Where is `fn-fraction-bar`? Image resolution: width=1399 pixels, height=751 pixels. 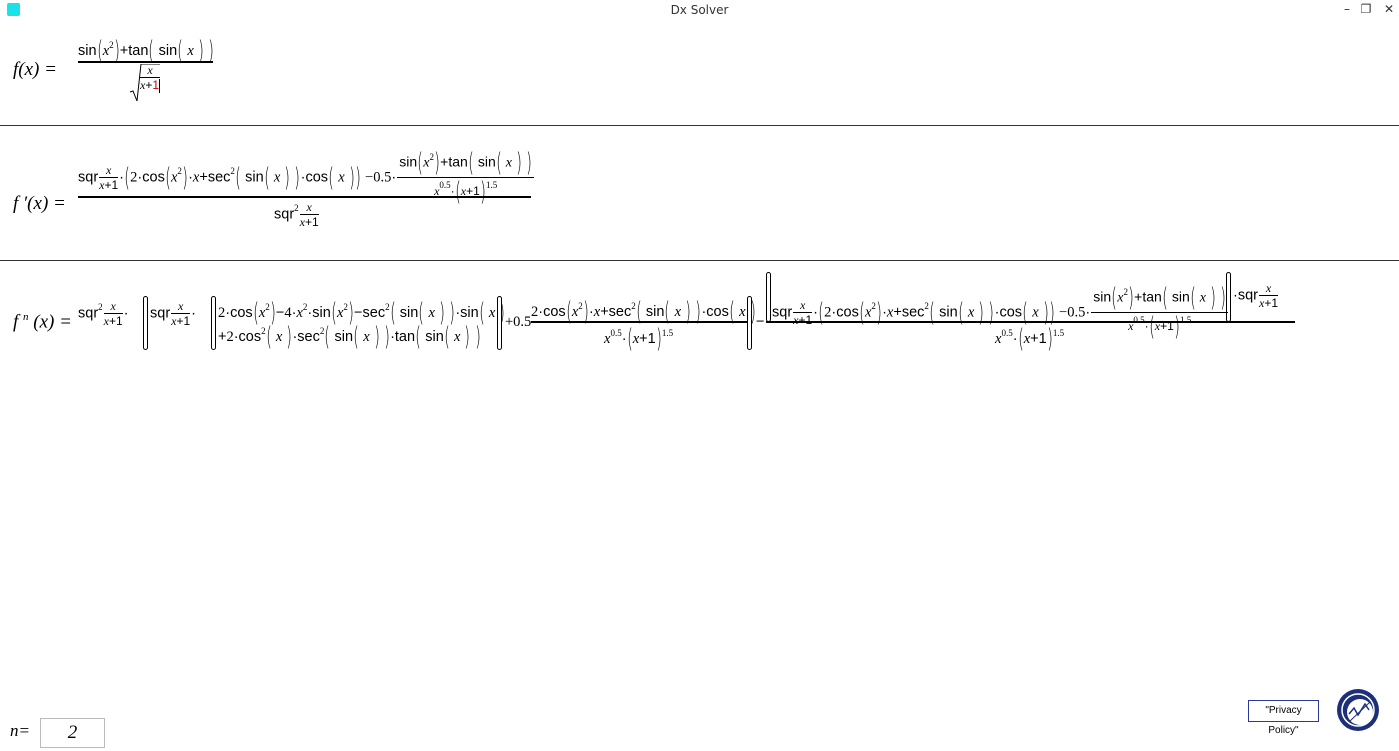
fn-fraction-bar is located at coordinates (639, 322).